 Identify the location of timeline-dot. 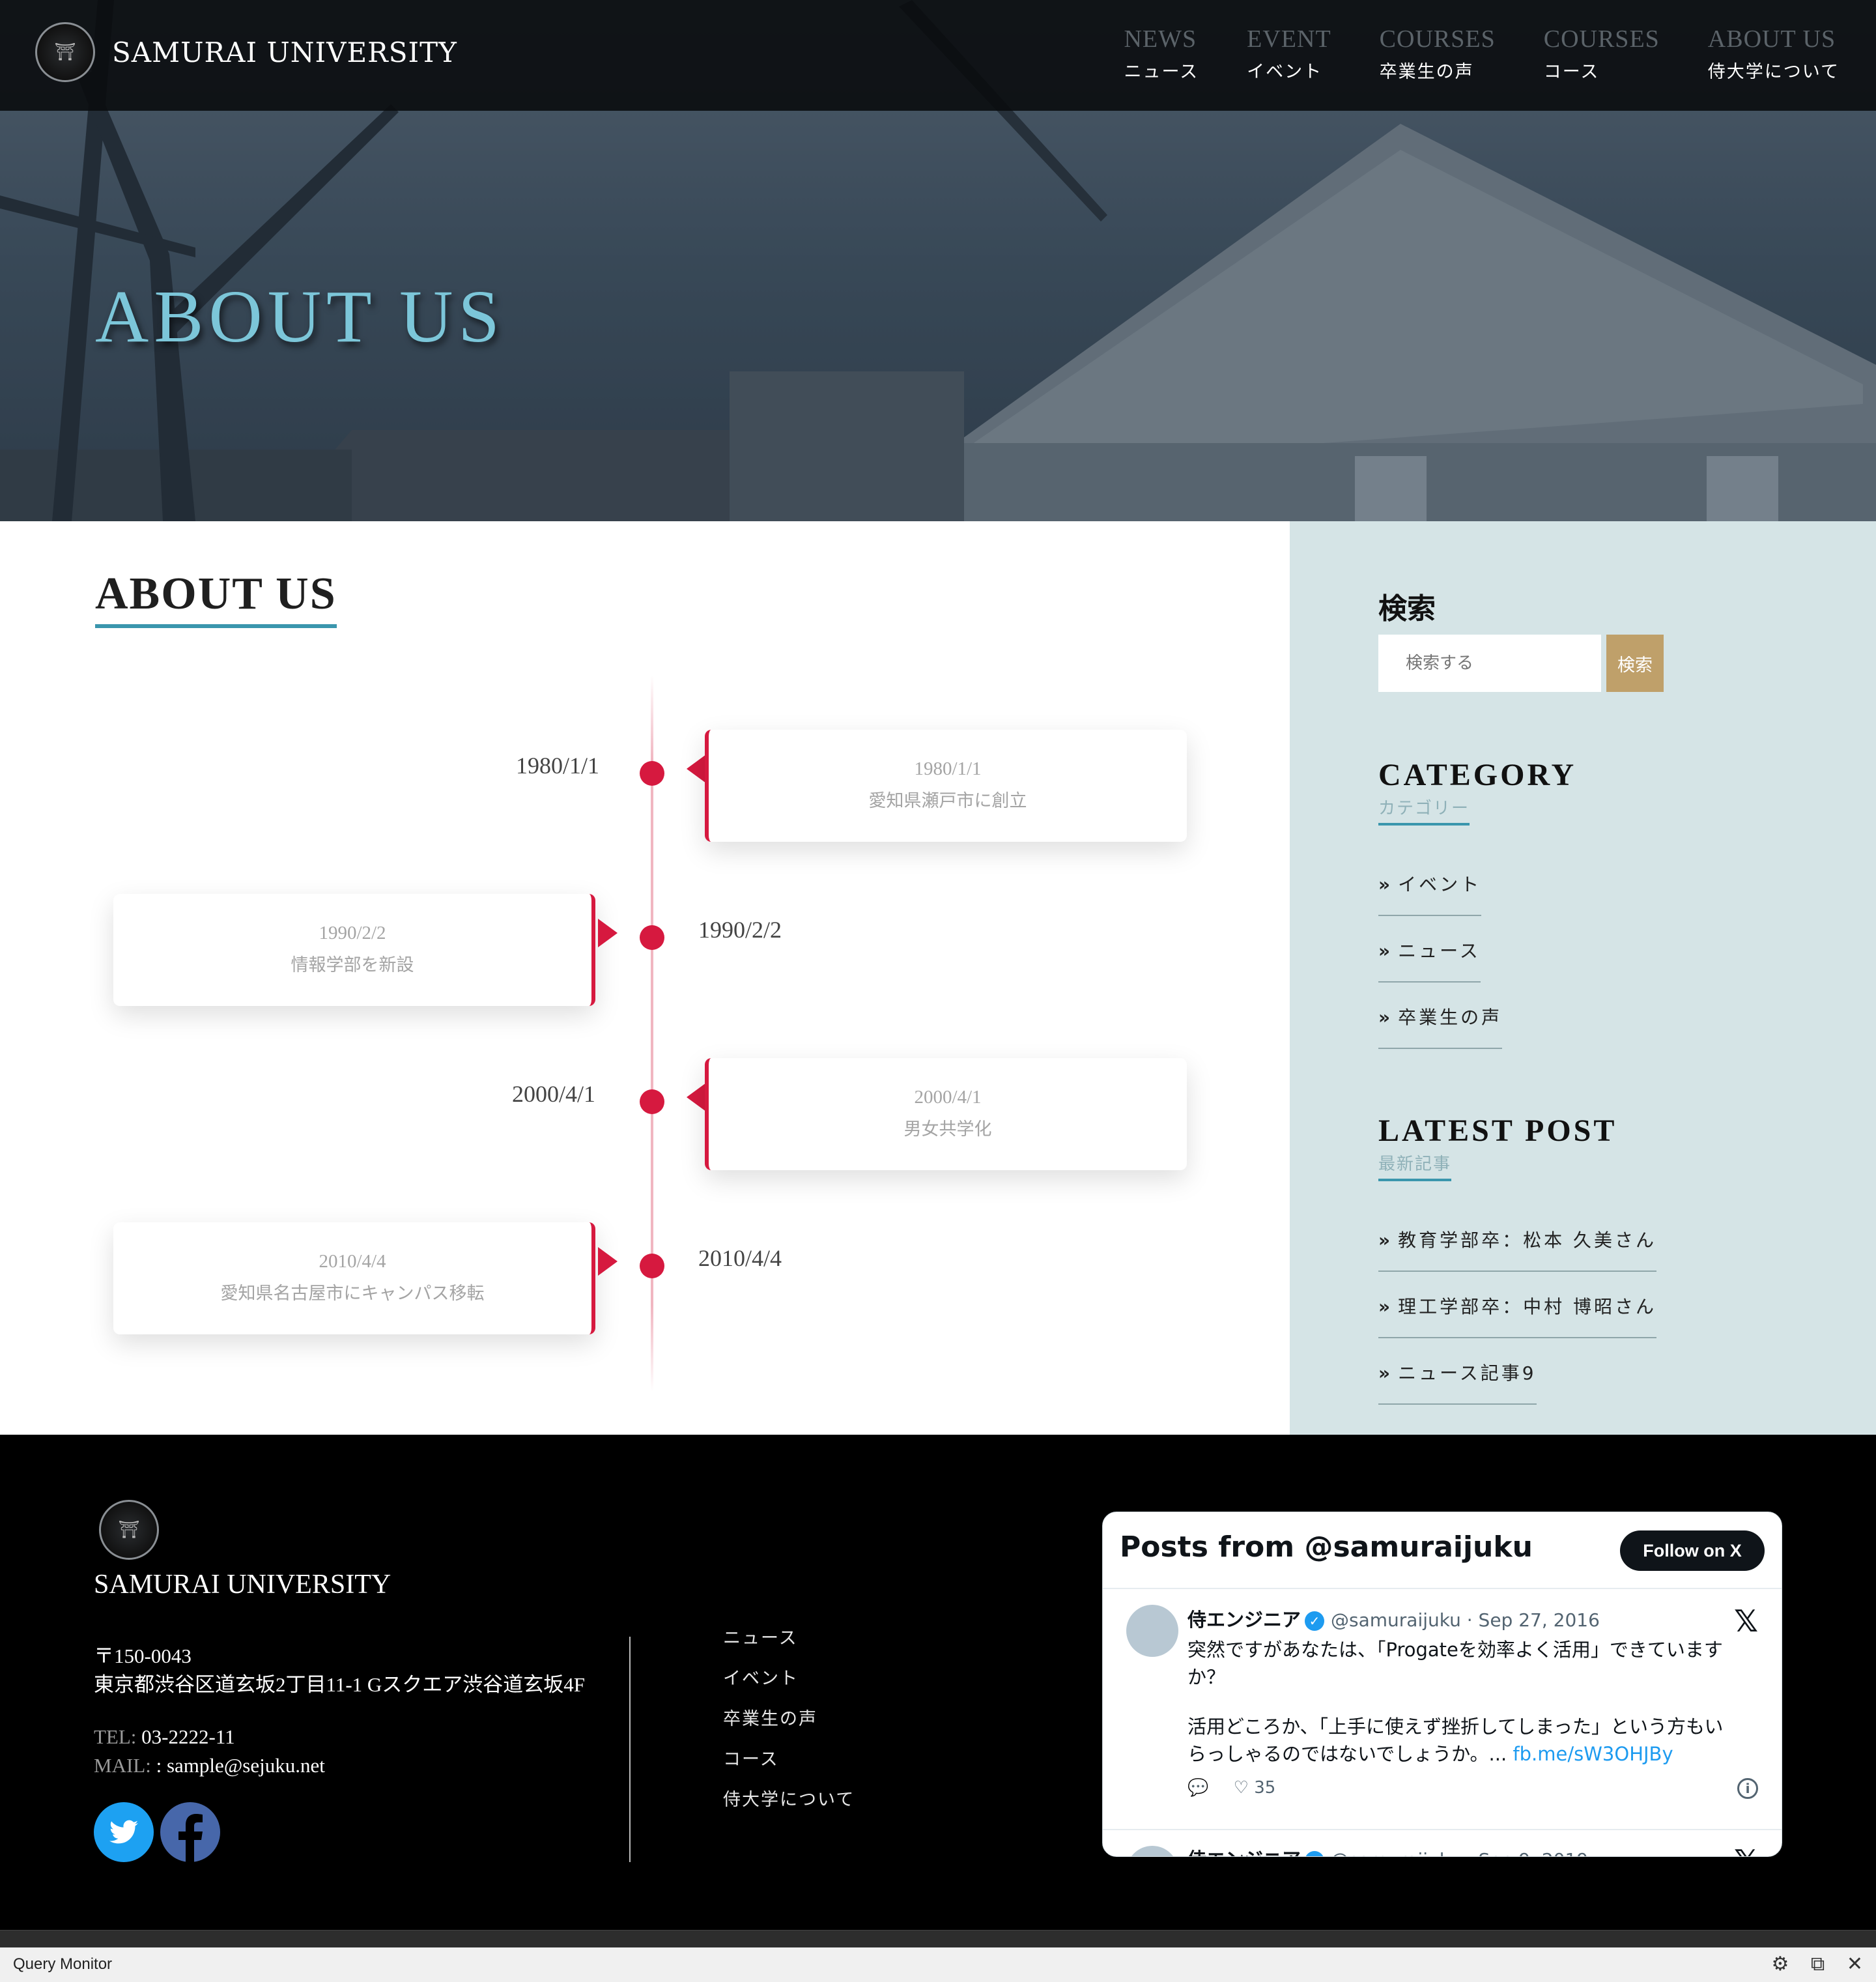
(652, 938).